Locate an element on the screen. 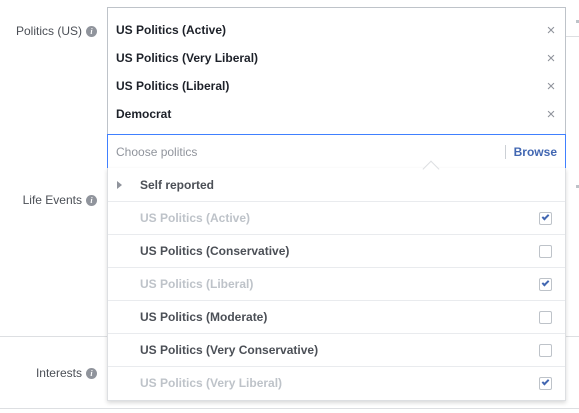 This screenshot has height=413, width=579. token: Democrat × is located at coordinates (336, 114).